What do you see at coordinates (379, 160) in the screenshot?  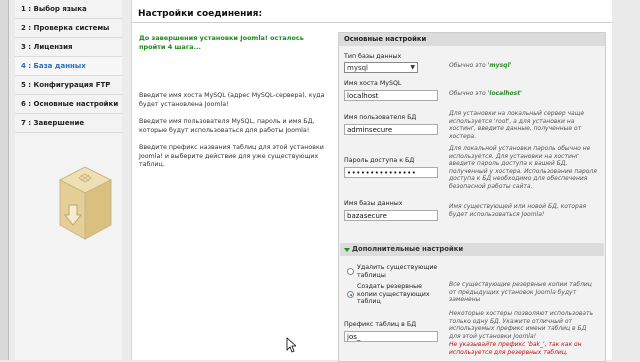 I see `db-password-label: Пароль доступа к БД` at bounding box center [379, 160].